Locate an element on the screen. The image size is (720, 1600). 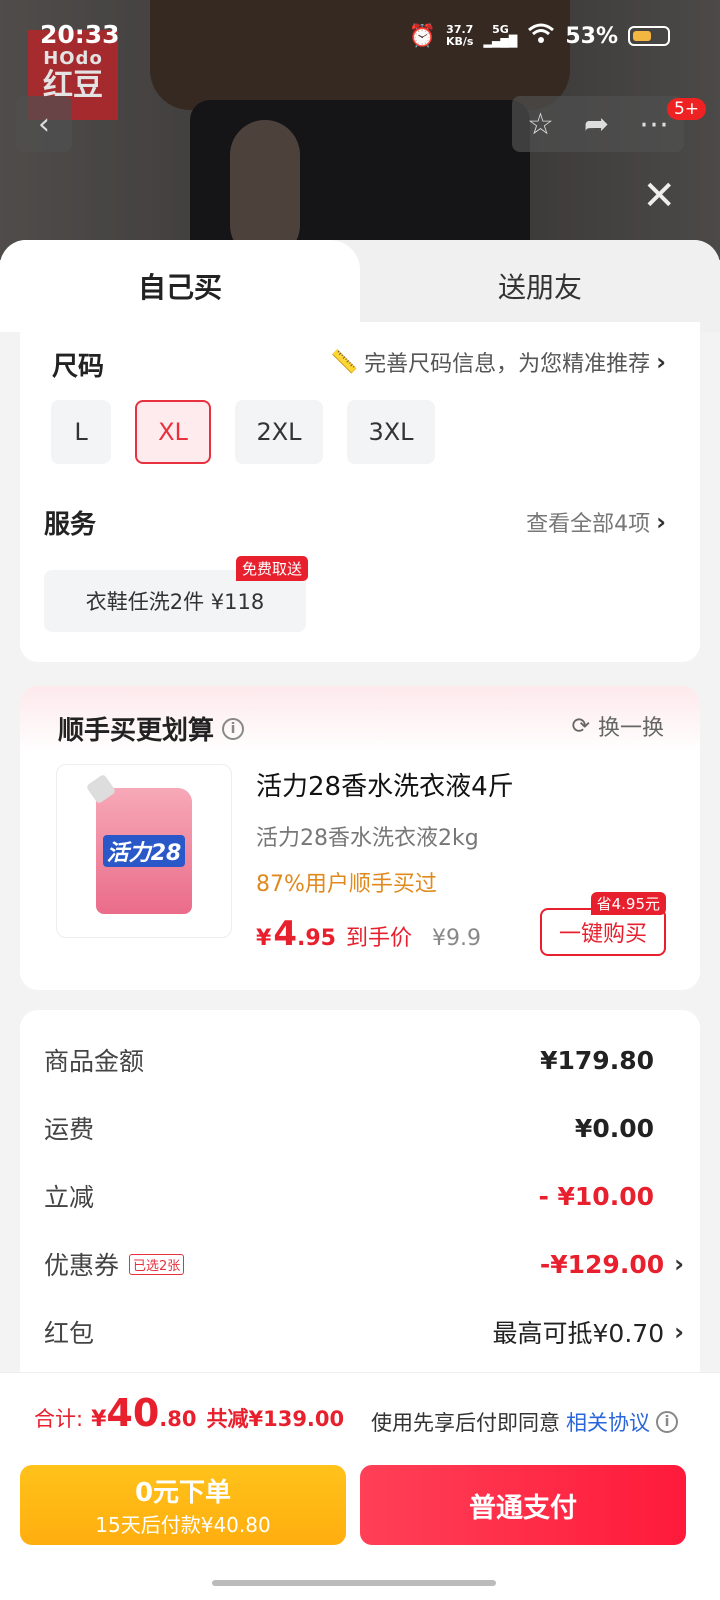
size-option-l: L is located at coordinates (81, 432).